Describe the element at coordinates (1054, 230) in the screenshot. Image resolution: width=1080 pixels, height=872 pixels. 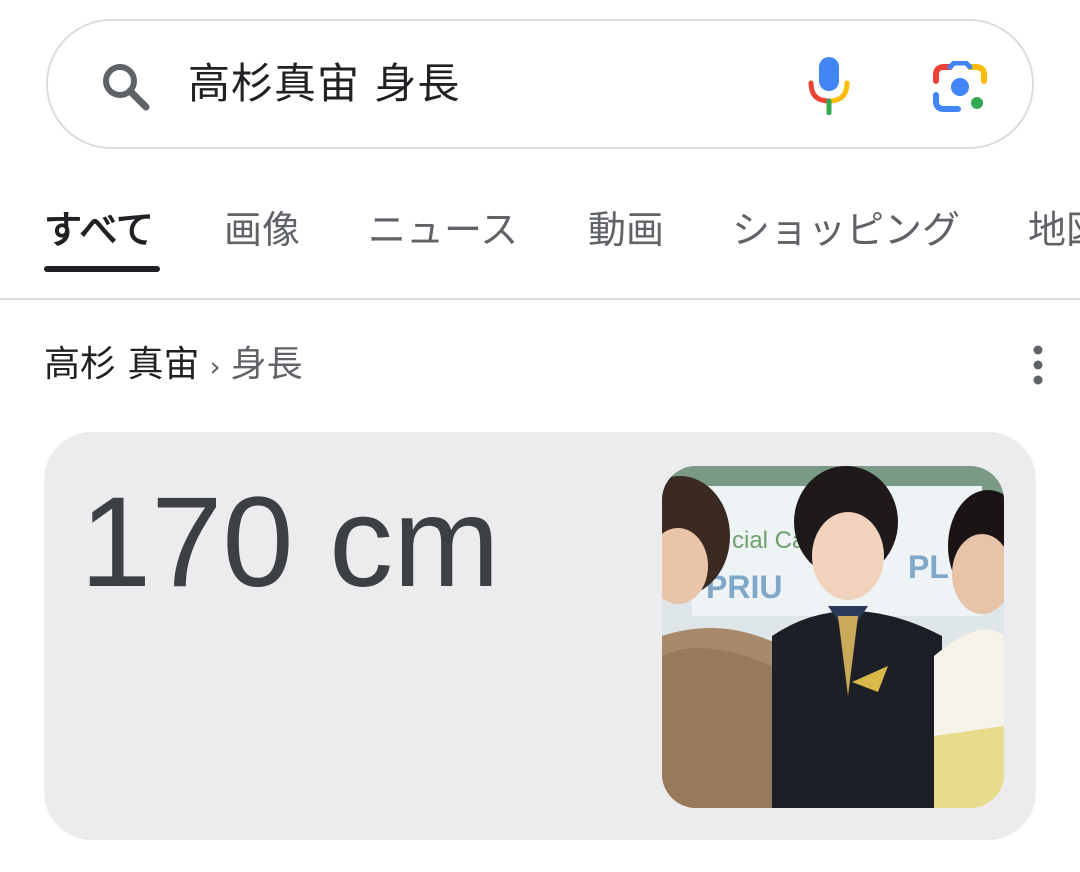
I see `tab-maps: 地図` at that location.